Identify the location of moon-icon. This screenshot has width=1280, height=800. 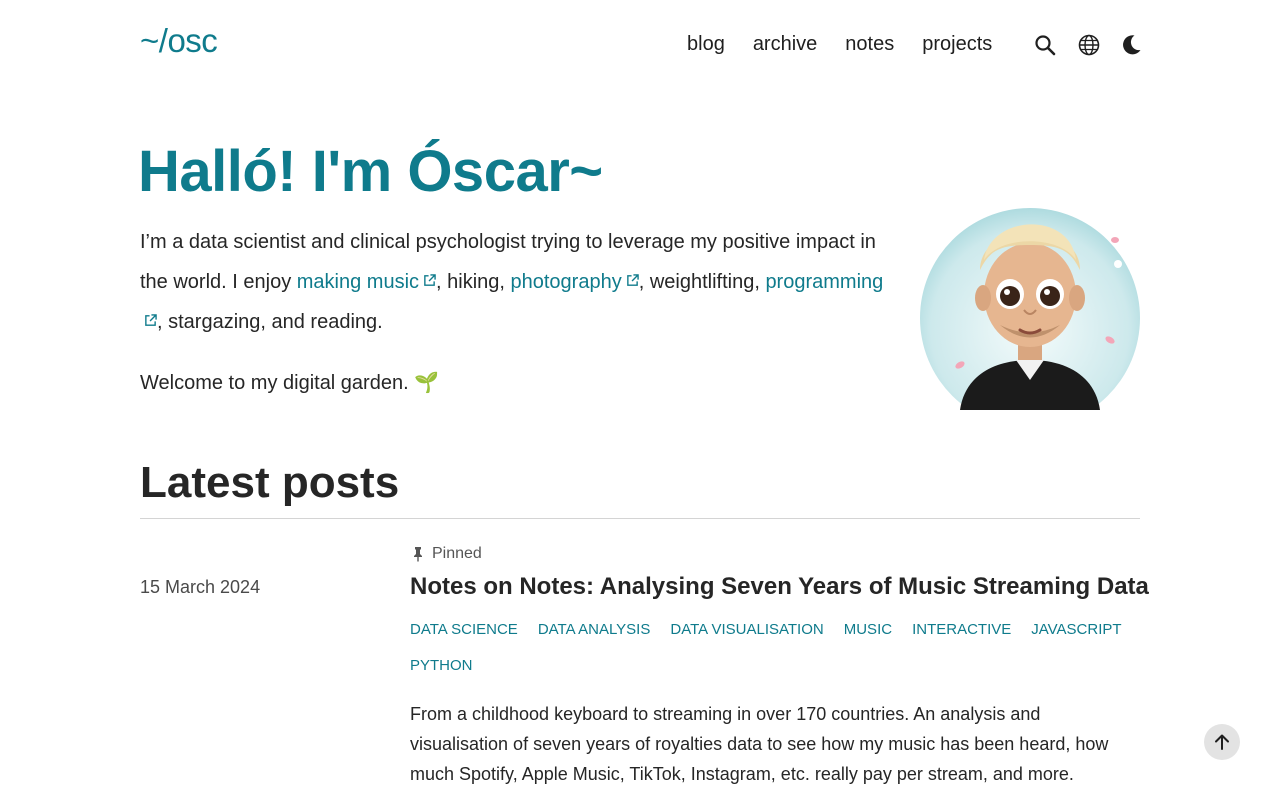
(1131, 45).